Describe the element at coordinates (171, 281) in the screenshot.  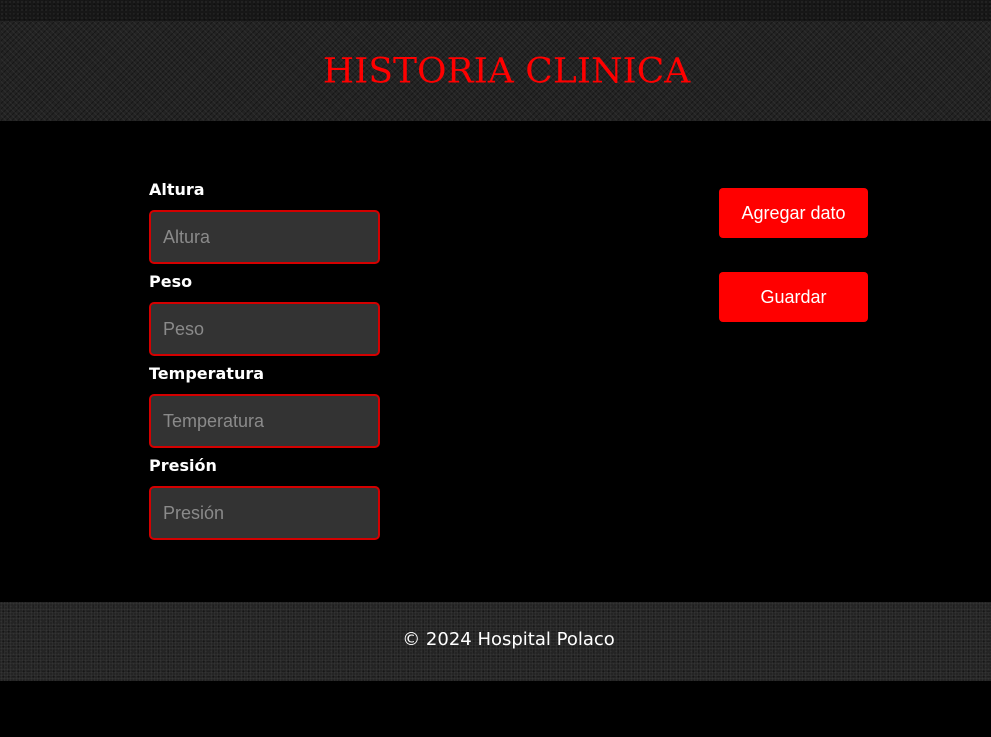
I see `weight-label: Peso` at that location.